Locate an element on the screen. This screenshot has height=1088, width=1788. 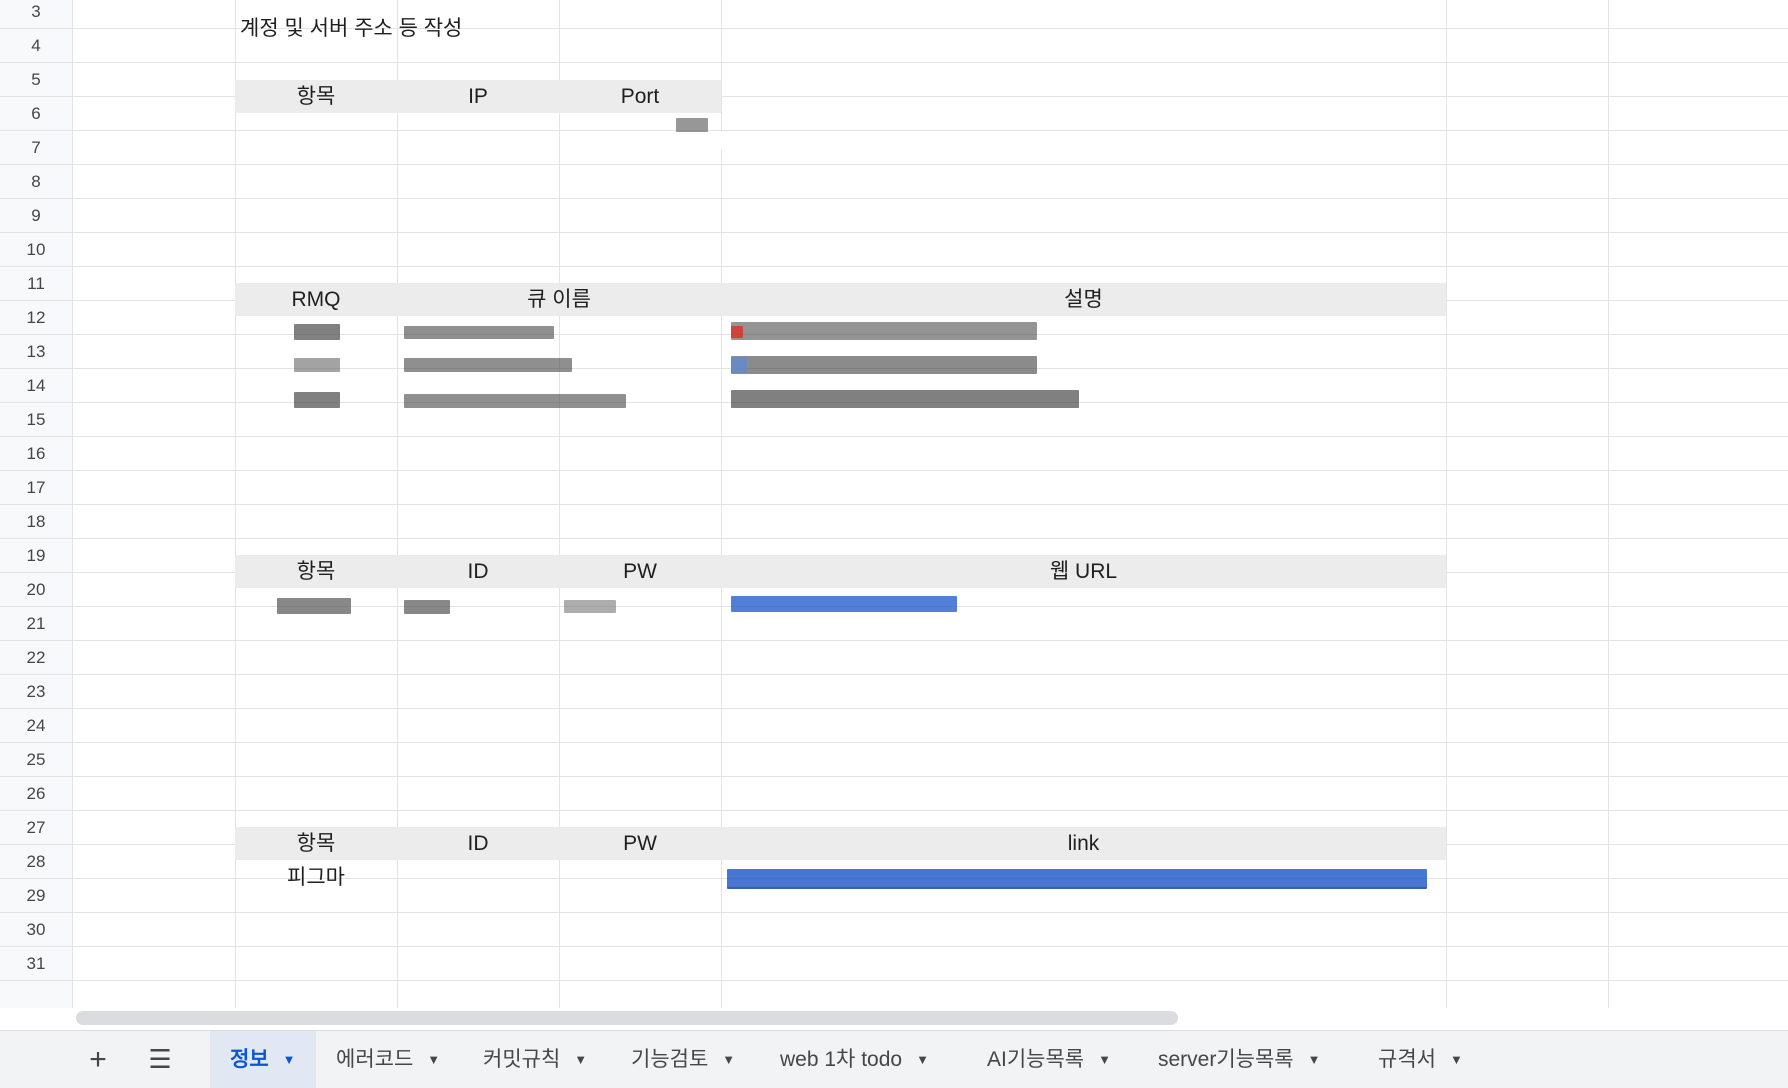
plus-icon: + is located at coordinates (98, 1059).